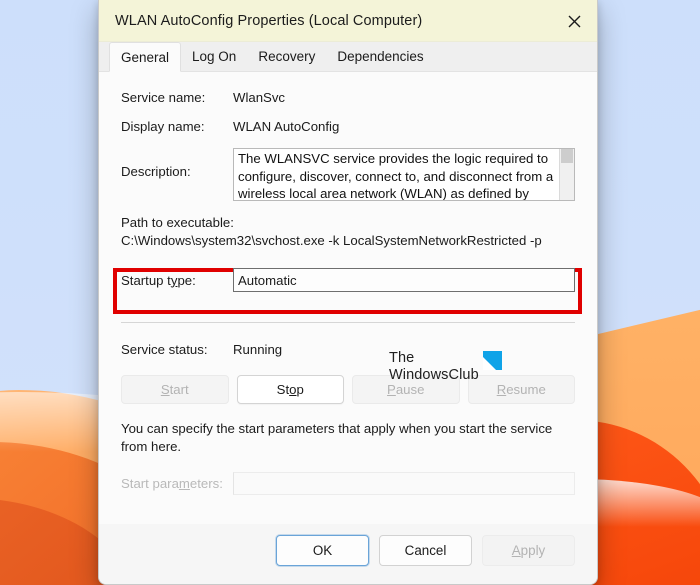  Describe the element at coordinates (259, 97) in the screenshot. I see `service-name-value: WlanSvc` at that location.